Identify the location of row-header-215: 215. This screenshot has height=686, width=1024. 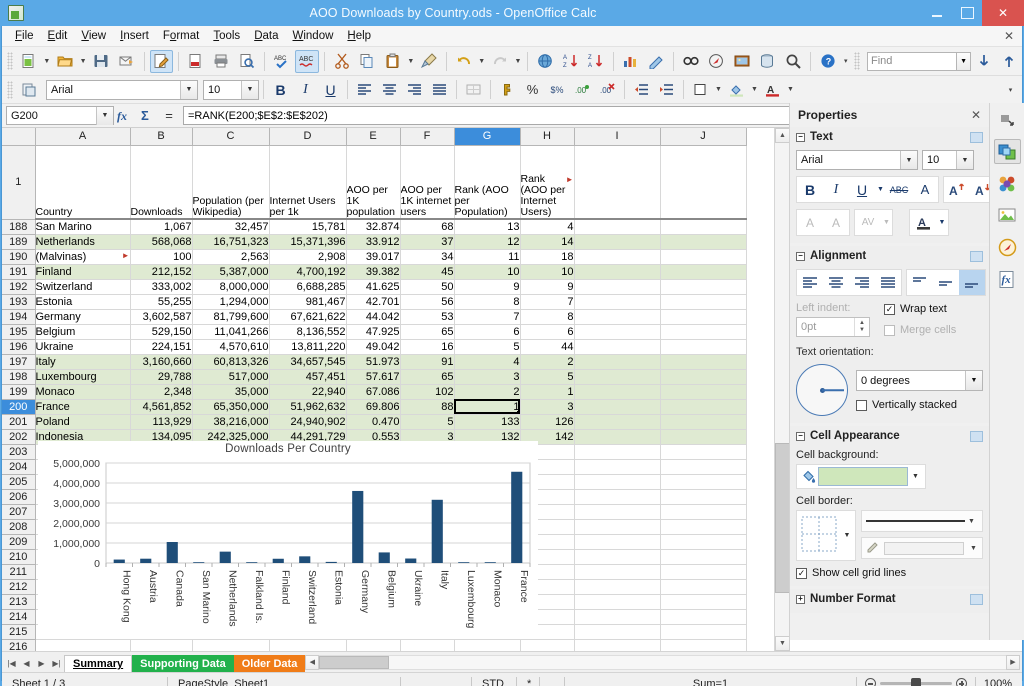
(19, 632).